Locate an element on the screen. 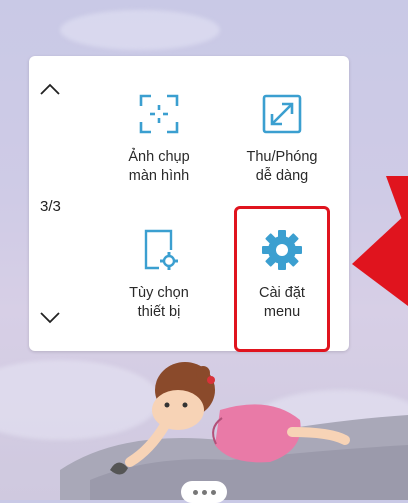 Image resolution: width=408 pixels, height=503 pixels. chevron-up-icon is located at coordinates (50, 89).